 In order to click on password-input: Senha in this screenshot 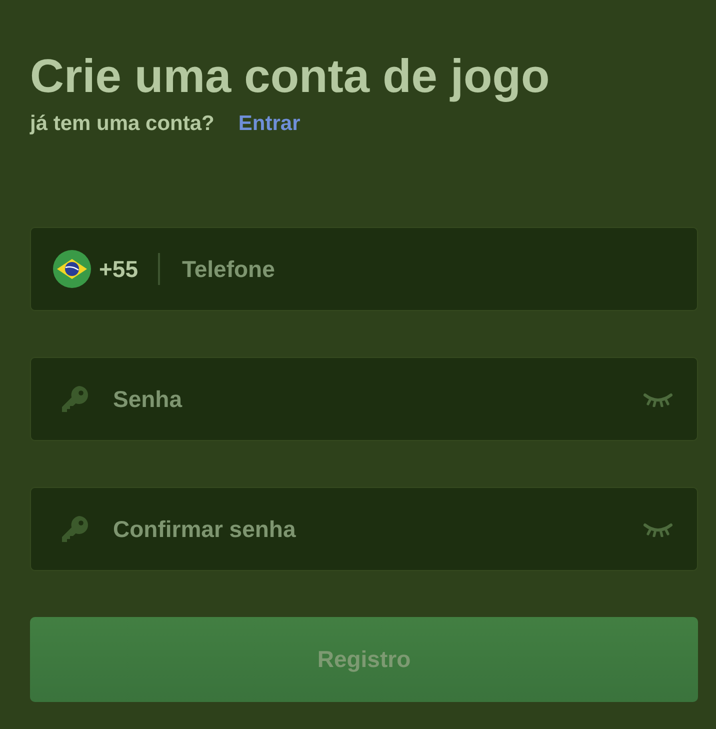, I will do `click(377, 399)`.